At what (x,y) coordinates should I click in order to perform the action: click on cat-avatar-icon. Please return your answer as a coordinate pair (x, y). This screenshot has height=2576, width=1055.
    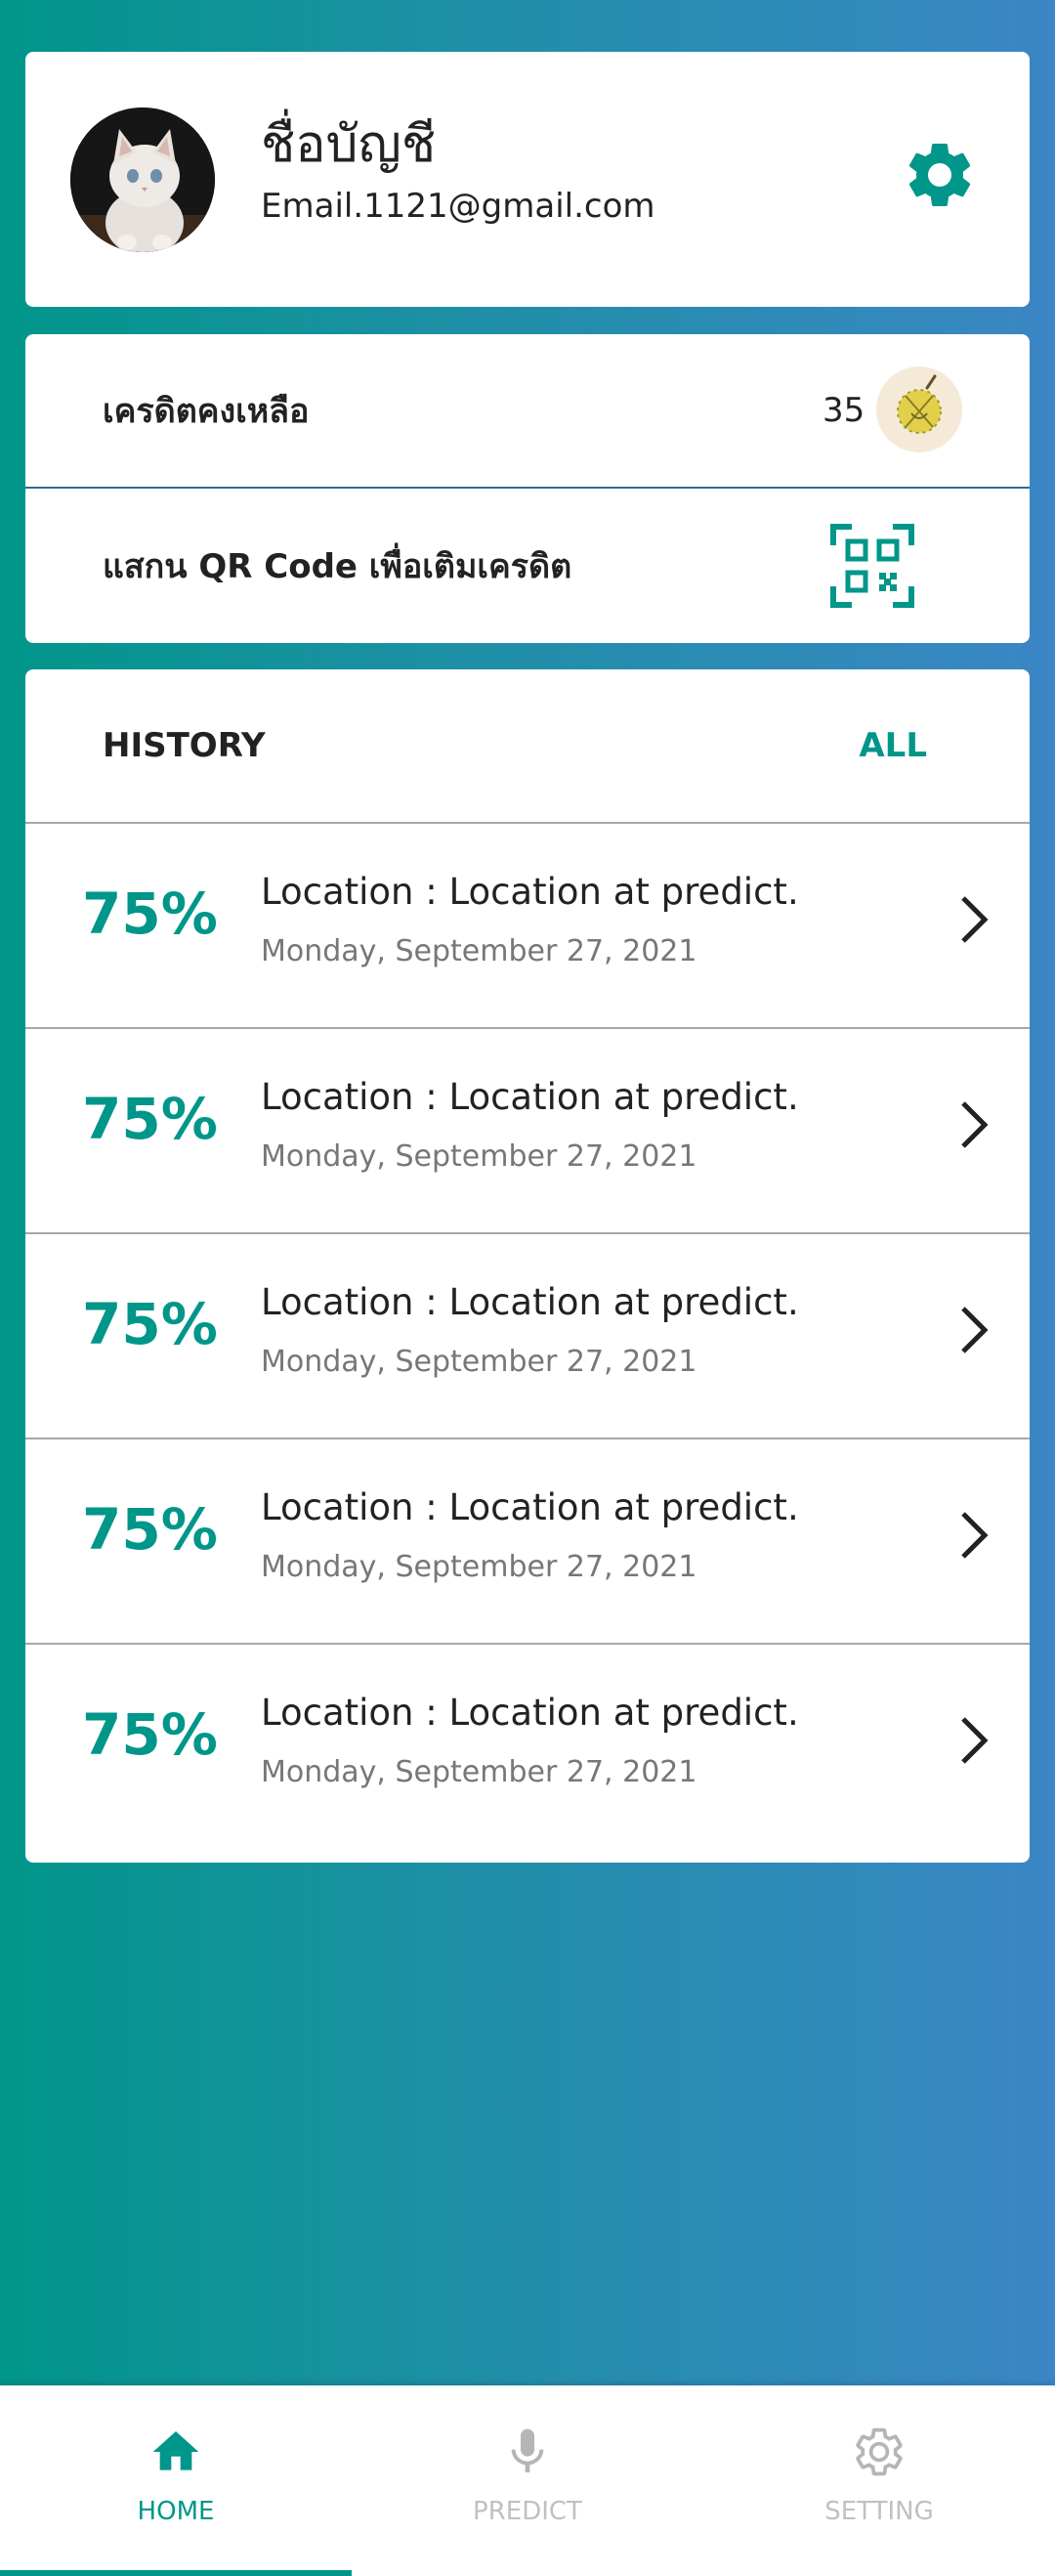
    Looking at the image, I should click on (142, 179).